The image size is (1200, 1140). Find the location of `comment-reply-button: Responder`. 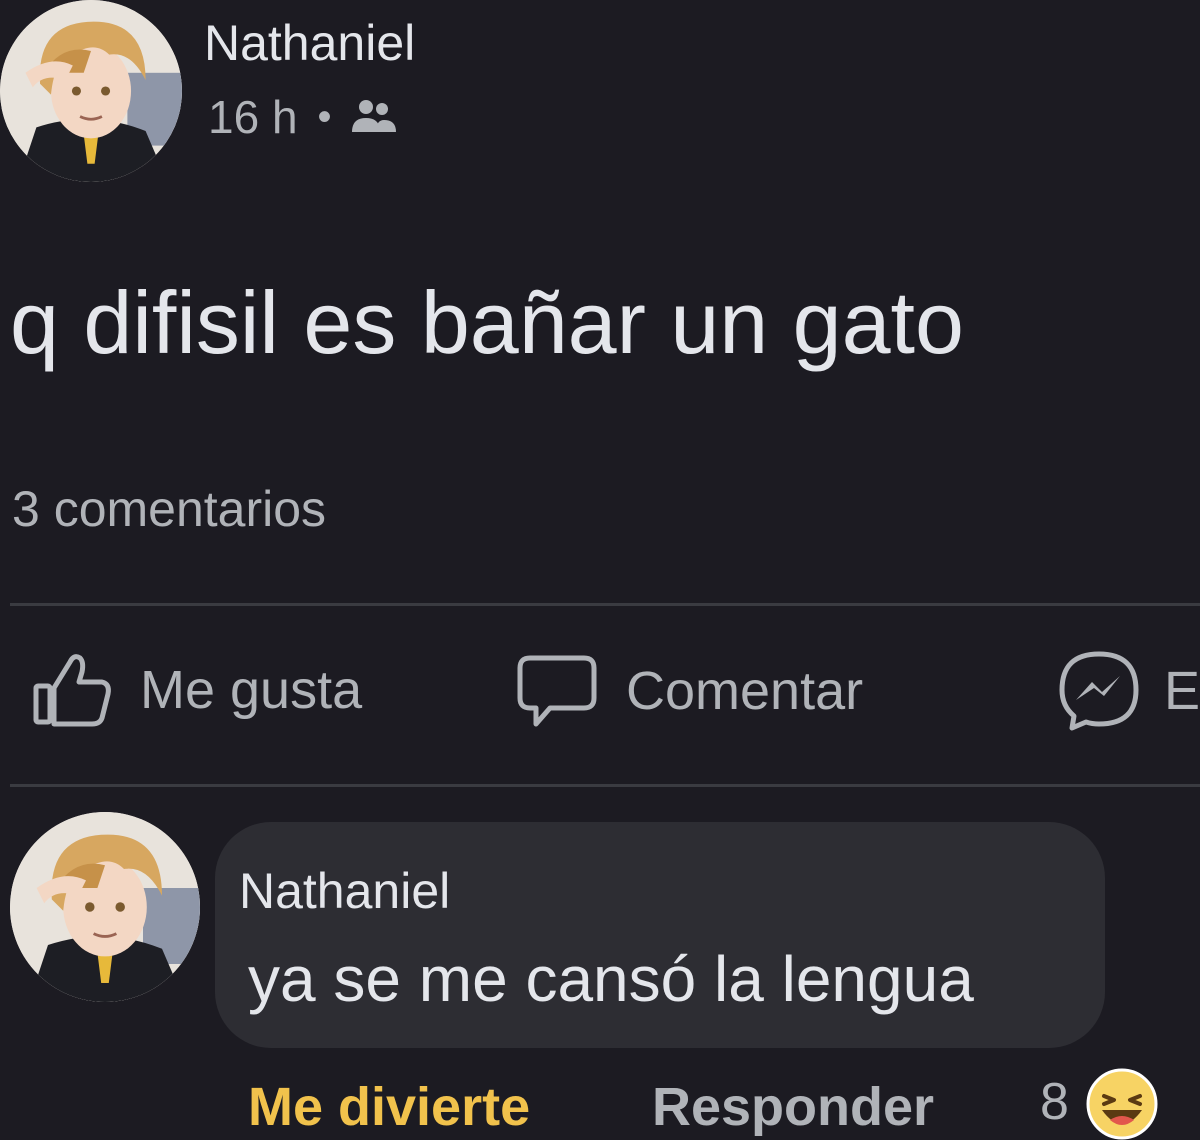

comment-reply-button: Responder is located at coordinates (793, 1107).